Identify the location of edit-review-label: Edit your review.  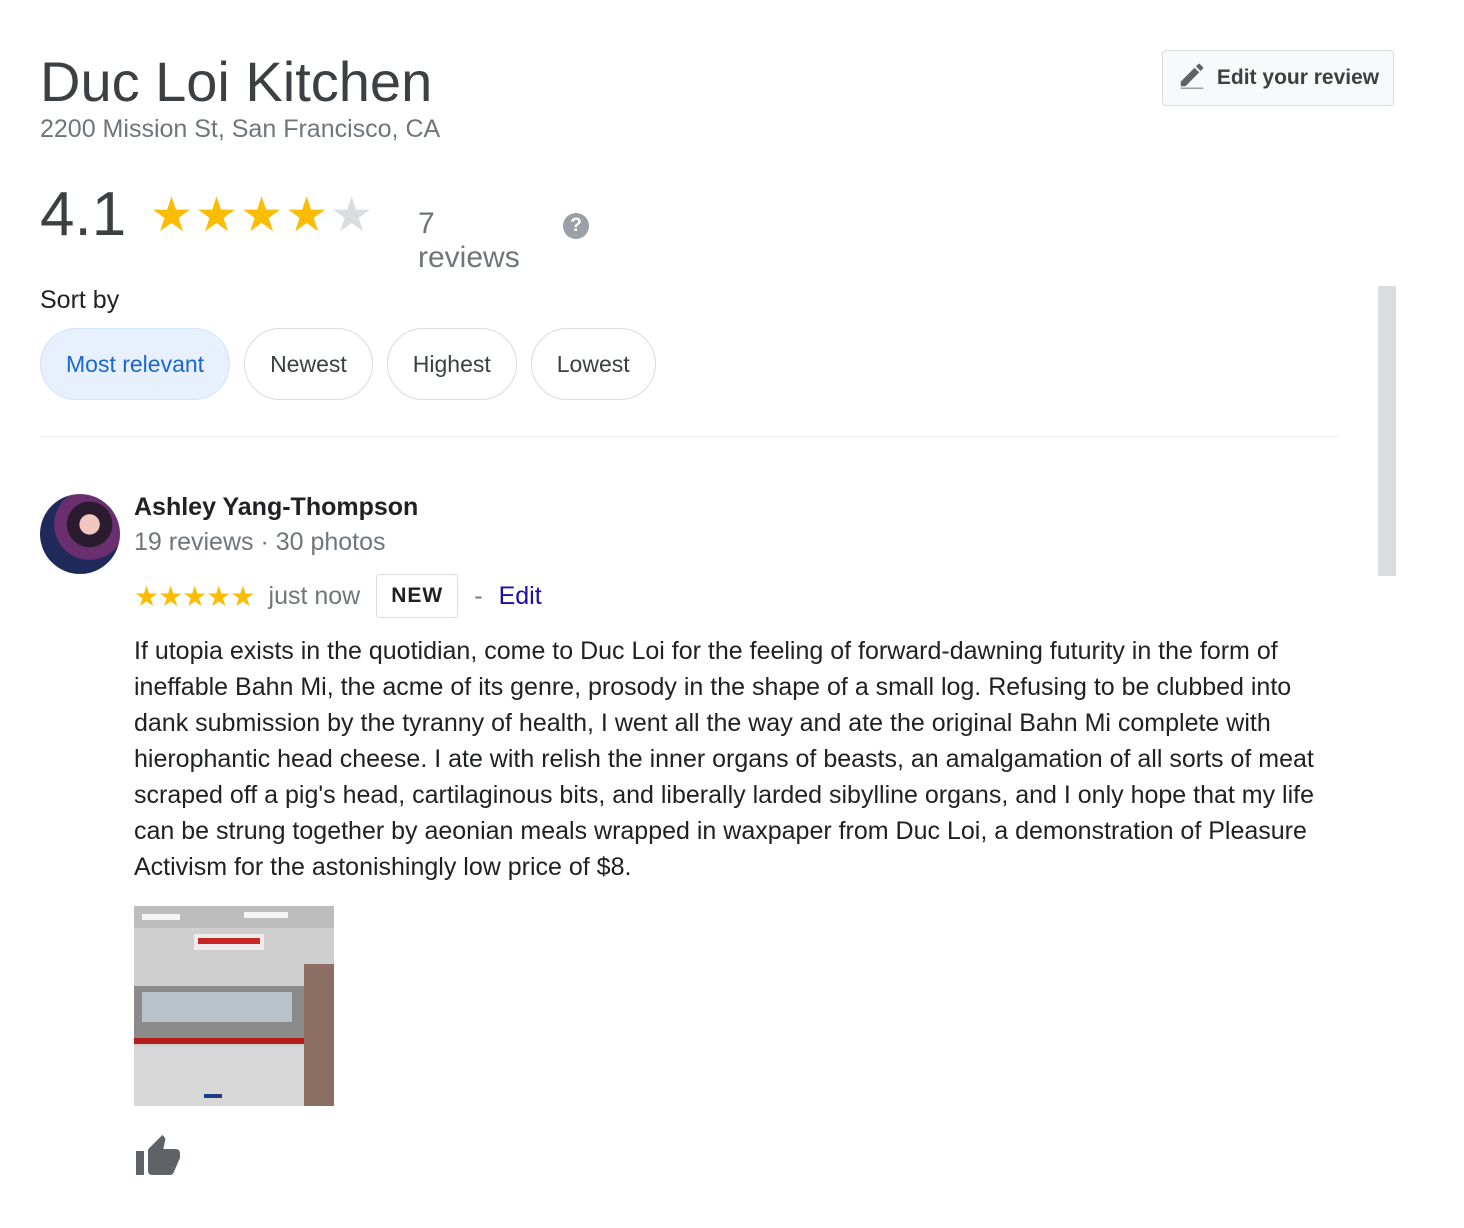
(1298, 77).